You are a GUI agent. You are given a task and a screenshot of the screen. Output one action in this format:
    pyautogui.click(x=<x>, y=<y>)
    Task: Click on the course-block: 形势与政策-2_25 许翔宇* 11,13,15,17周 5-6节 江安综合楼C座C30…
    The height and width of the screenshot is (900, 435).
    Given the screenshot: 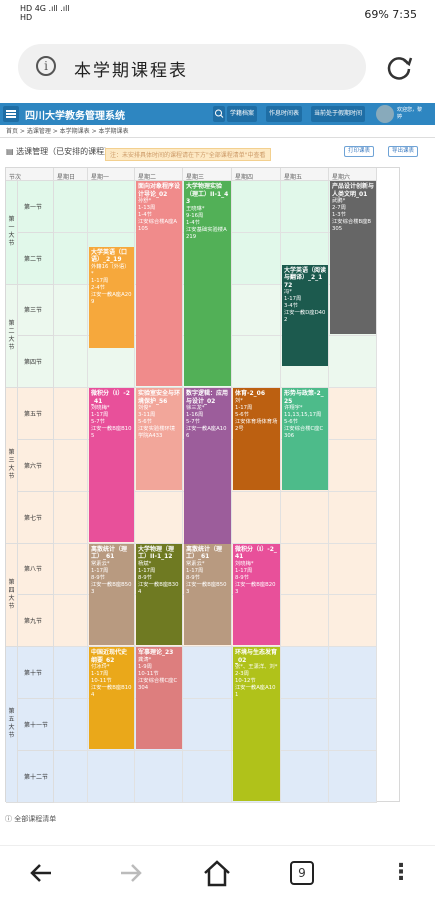 What is the action you would take?
    pyautogui.click(x=305, y=439)
    